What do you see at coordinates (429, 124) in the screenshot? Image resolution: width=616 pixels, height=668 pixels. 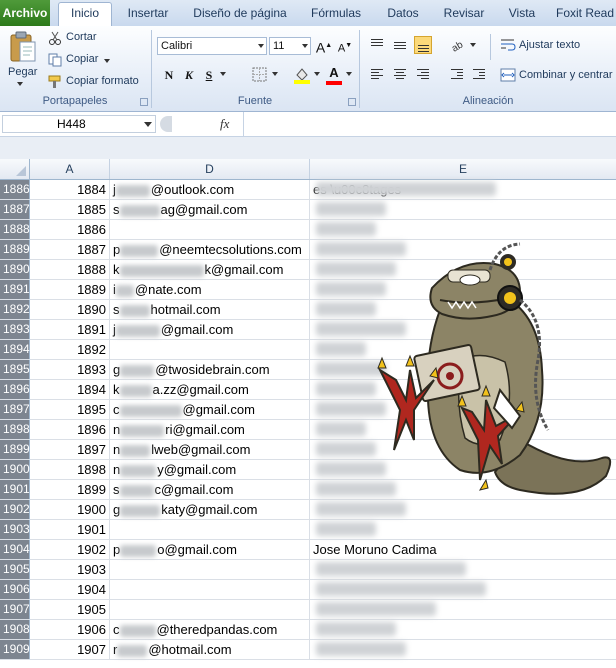 I see `formula-input` at bounding box center [429, 124].